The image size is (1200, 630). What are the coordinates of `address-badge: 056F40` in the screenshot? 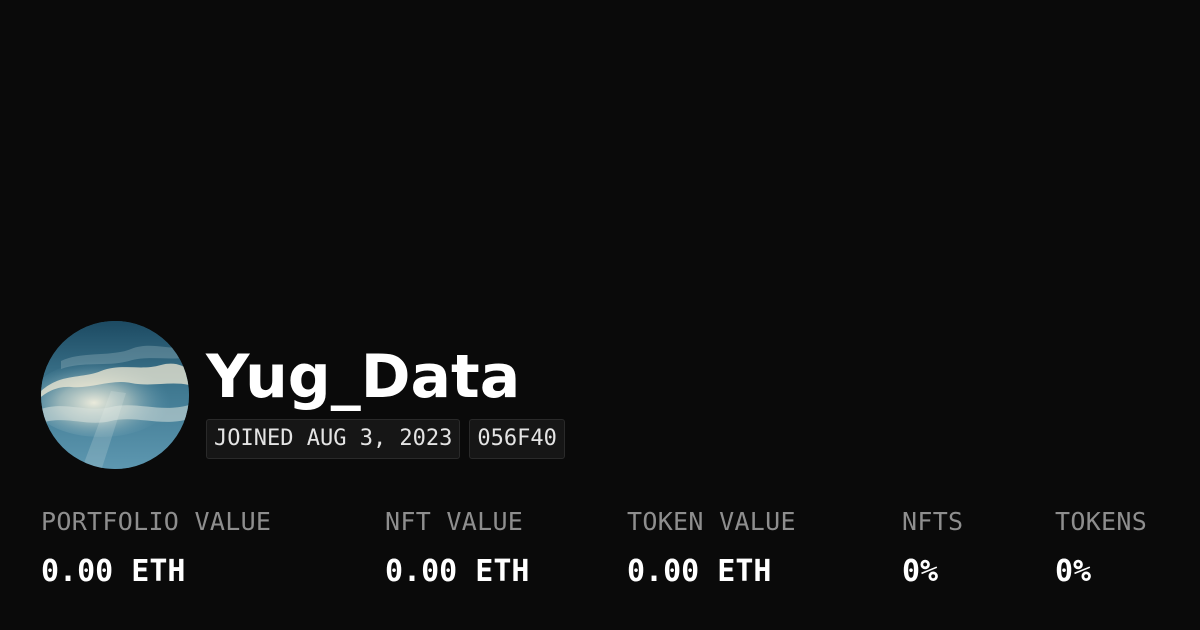 It's located at (517, 439).